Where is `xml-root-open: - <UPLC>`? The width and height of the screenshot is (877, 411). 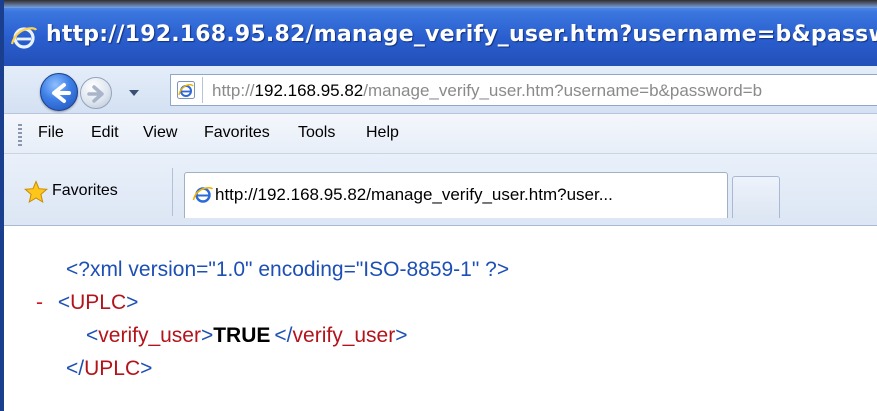 xml-root-open: - <UPLC> is located at coordinates (87, 303).